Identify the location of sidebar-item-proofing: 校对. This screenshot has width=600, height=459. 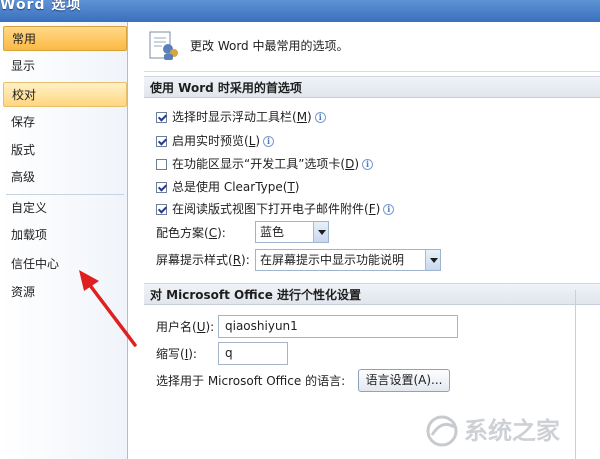
(65, 94).